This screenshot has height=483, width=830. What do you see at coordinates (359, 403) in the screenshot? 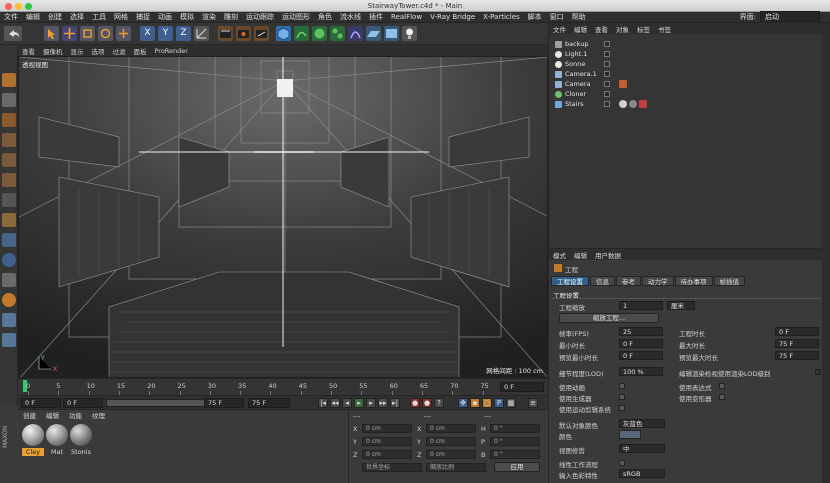
I see `play-icon: ▸` at bounding box center [359, 403].